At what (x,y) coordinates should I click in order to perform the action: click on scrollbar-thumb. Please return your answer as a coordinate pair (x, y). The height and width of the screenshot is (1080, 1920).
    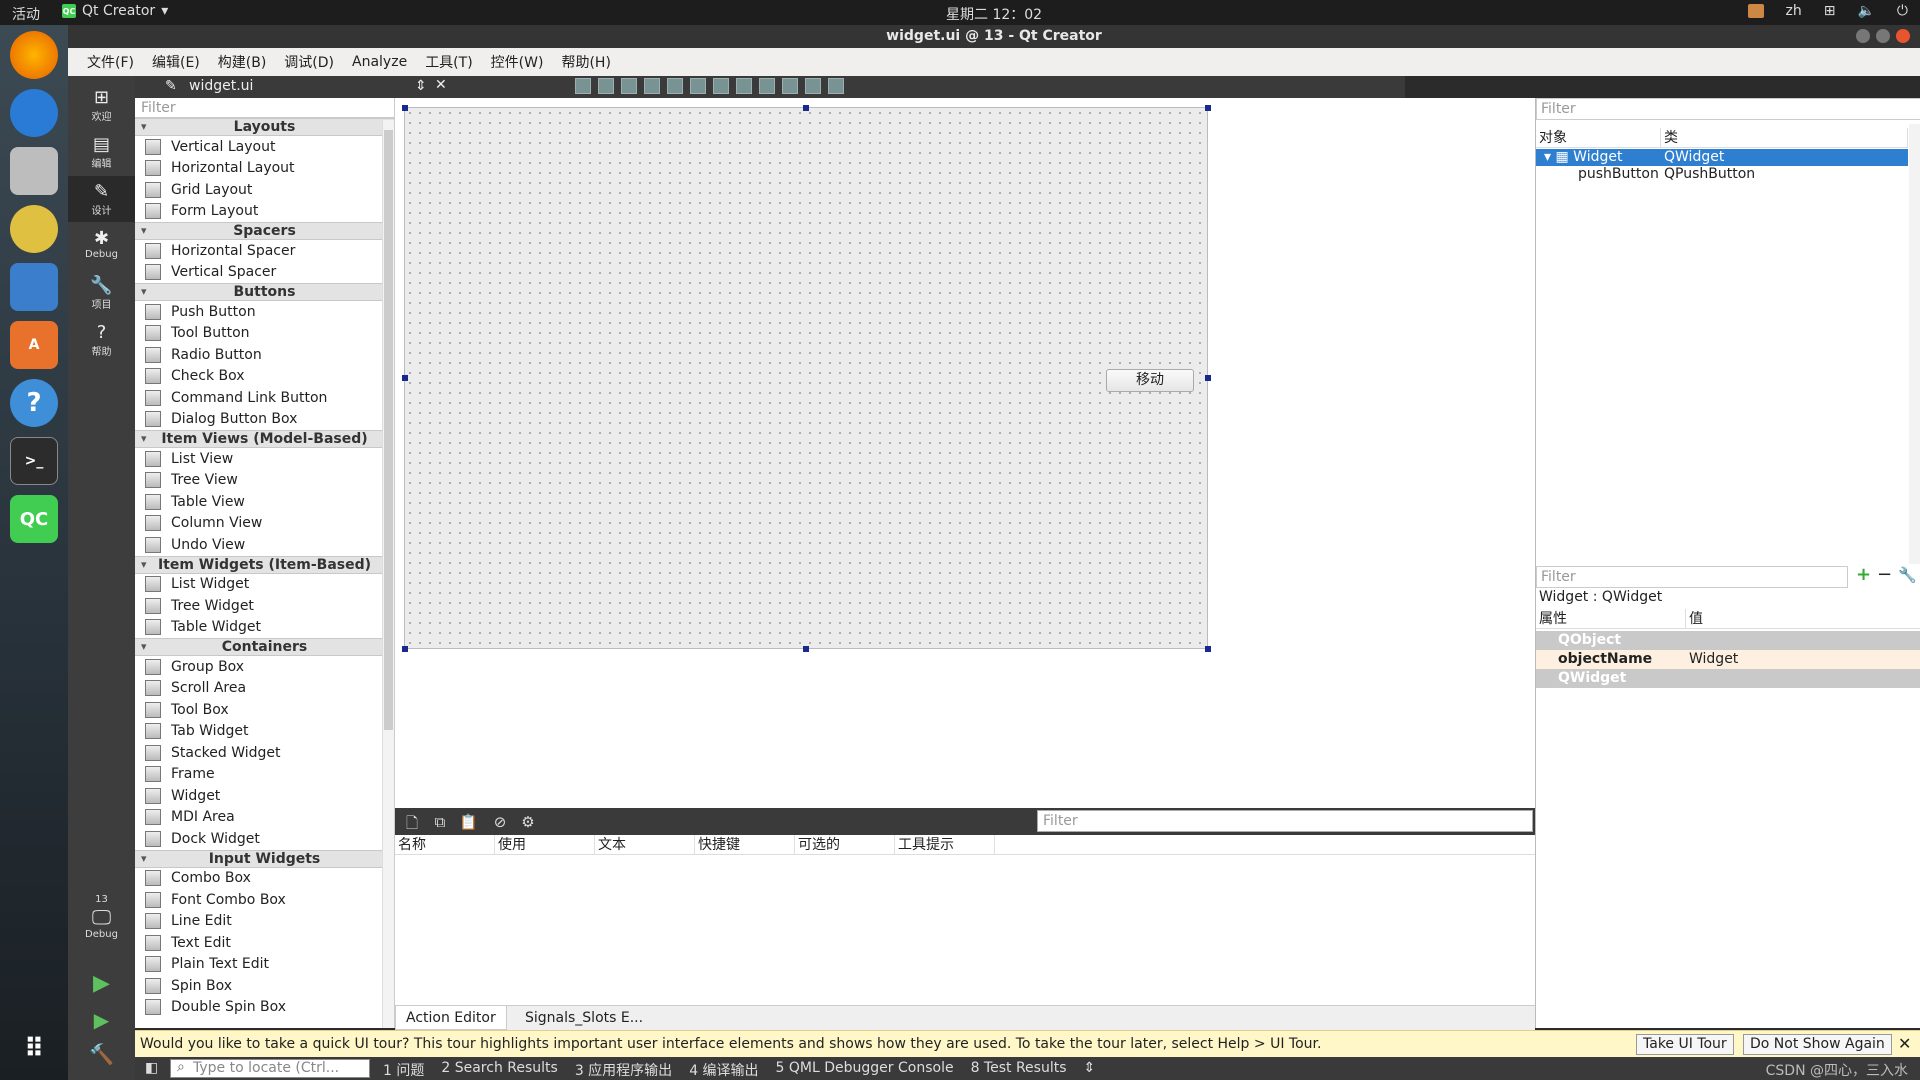
    Looking at the image, I should click on (388, 430).